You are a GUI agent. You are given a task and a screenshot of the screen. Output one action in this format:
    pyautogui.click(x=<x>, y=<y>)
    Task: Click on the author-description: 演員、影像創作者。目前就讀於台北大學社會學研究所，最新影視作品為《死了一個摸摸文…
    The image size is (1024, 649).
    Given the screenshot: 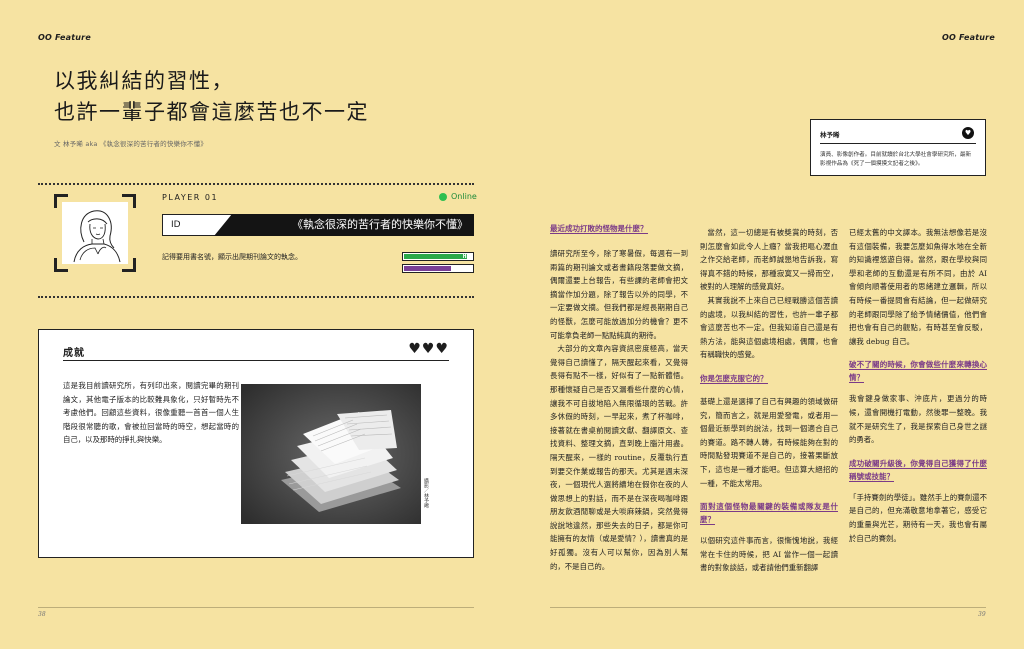 What is the action you would take?
    pyautogui.click(x=896, y=159)
    